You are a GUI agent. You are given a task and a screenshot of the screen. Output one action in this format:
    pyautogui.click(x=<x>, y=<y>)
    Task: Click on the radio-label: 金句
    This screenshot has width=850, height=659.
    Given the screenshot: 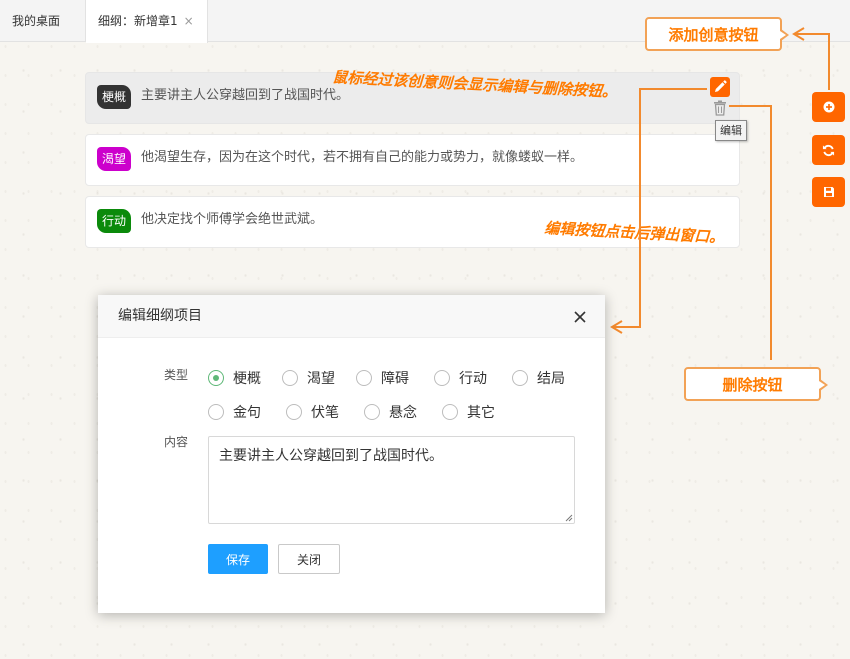 What is the action you would take?
    pyautogui.click(x=247, y=413)
    